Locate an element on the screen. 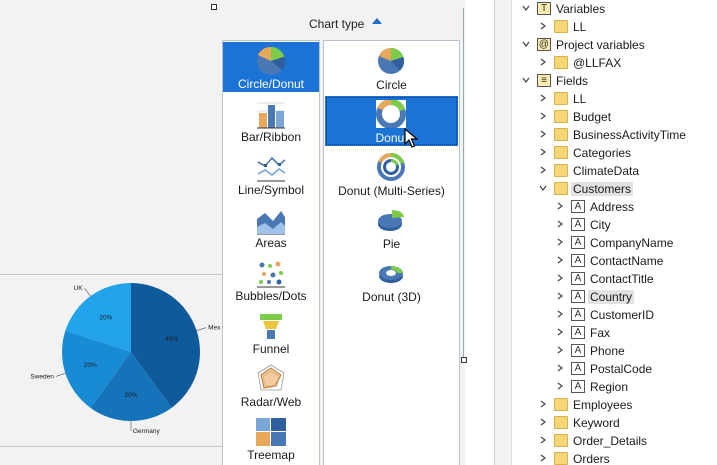 This screenshot has height=465, width=717. pie-chart-icon is located at coordinates (391, 220).